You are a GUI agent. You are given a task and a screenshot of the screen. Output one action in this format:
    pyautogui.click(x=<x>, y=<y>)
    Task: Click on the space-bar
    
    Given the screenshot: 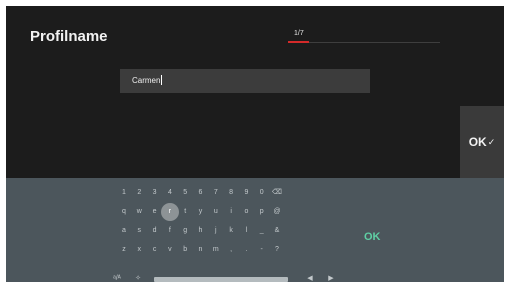 What is the action you would take?
    pyautogui.click(x=221, y=279)
    